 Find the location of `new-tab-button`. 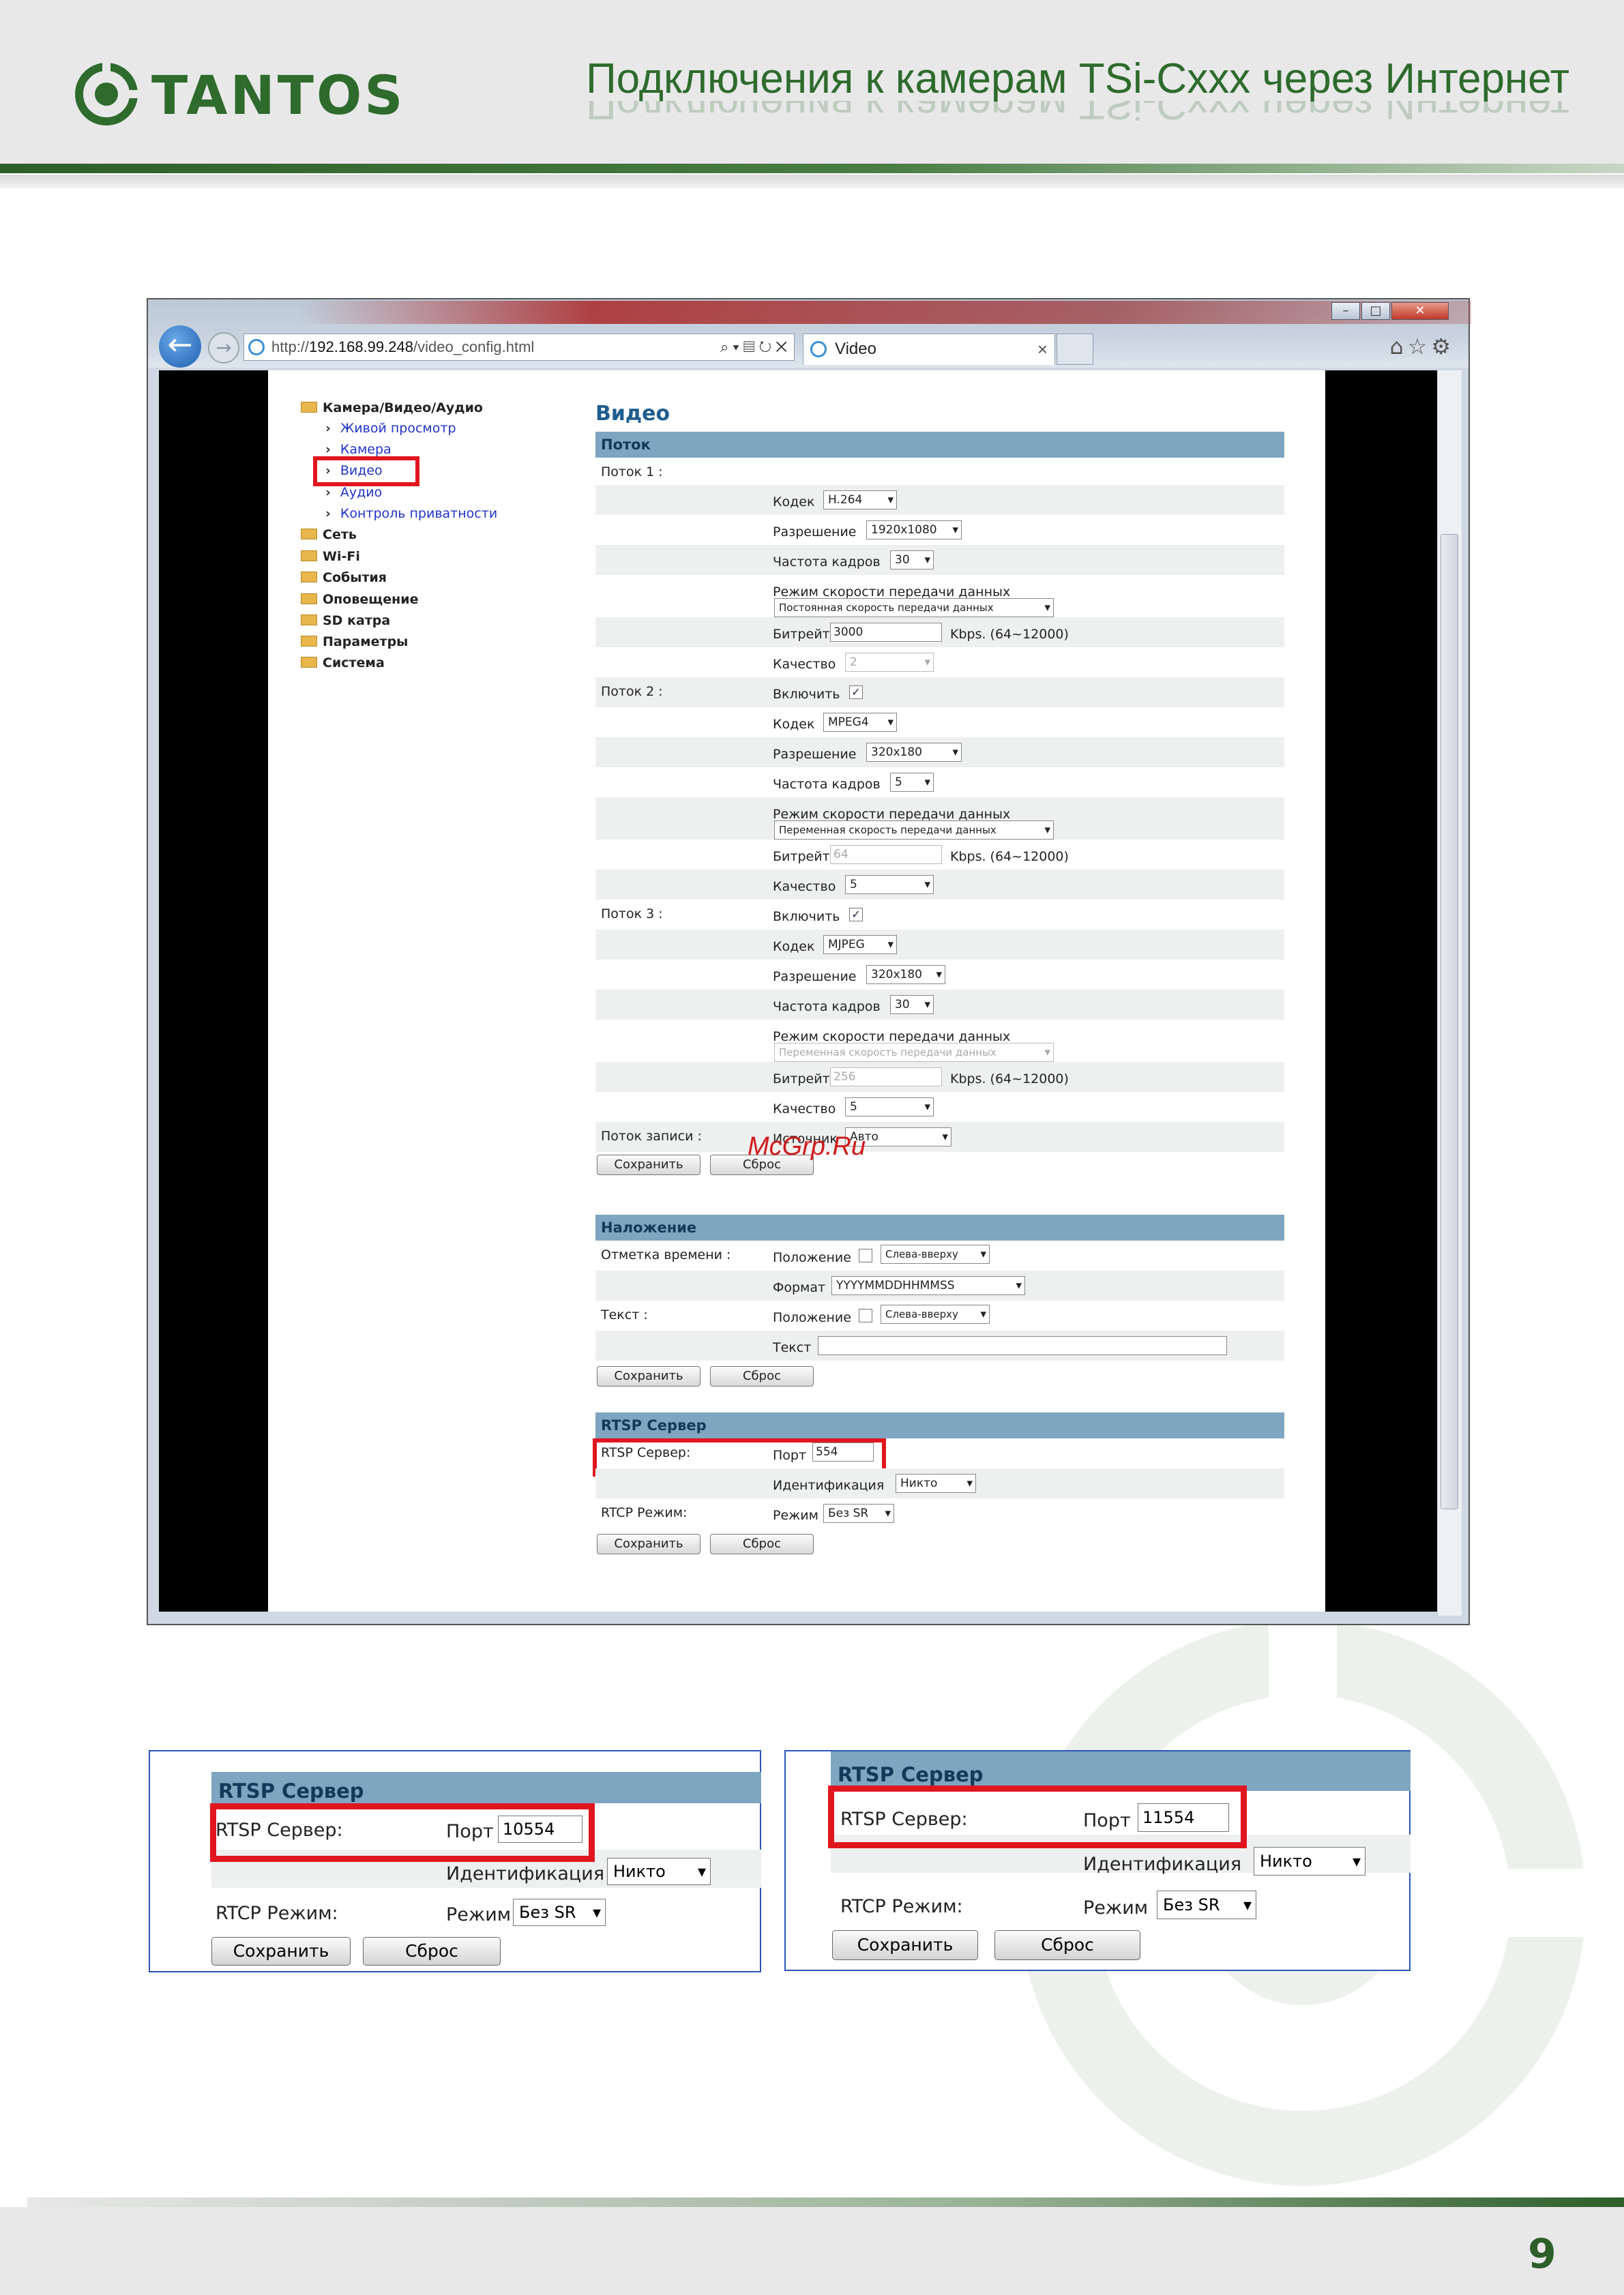

new-tab-button is located at coordinates (1075, 349).